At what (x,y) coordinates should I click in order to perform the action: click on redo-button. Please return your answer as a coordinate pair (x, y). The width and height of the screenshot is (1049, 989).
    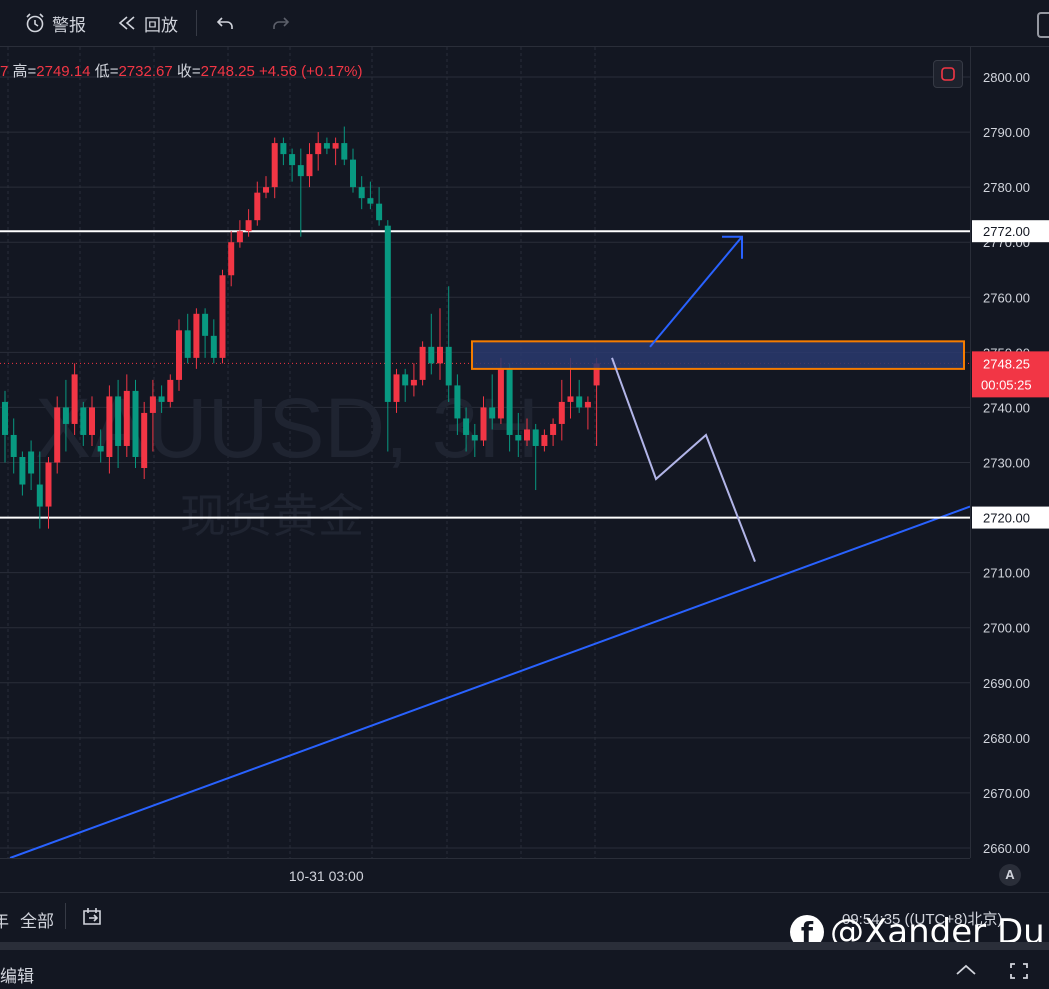
    Looking at the image, I should click on (284, 23).